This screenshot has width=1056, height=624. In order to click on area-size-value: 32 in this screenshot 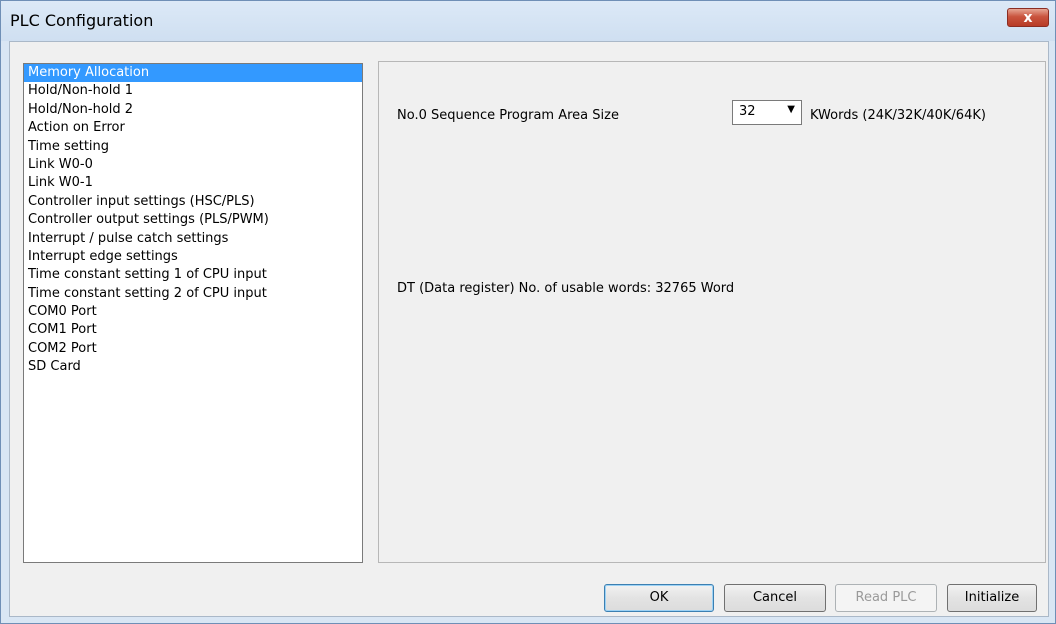, I will do `click(747, 111)`.